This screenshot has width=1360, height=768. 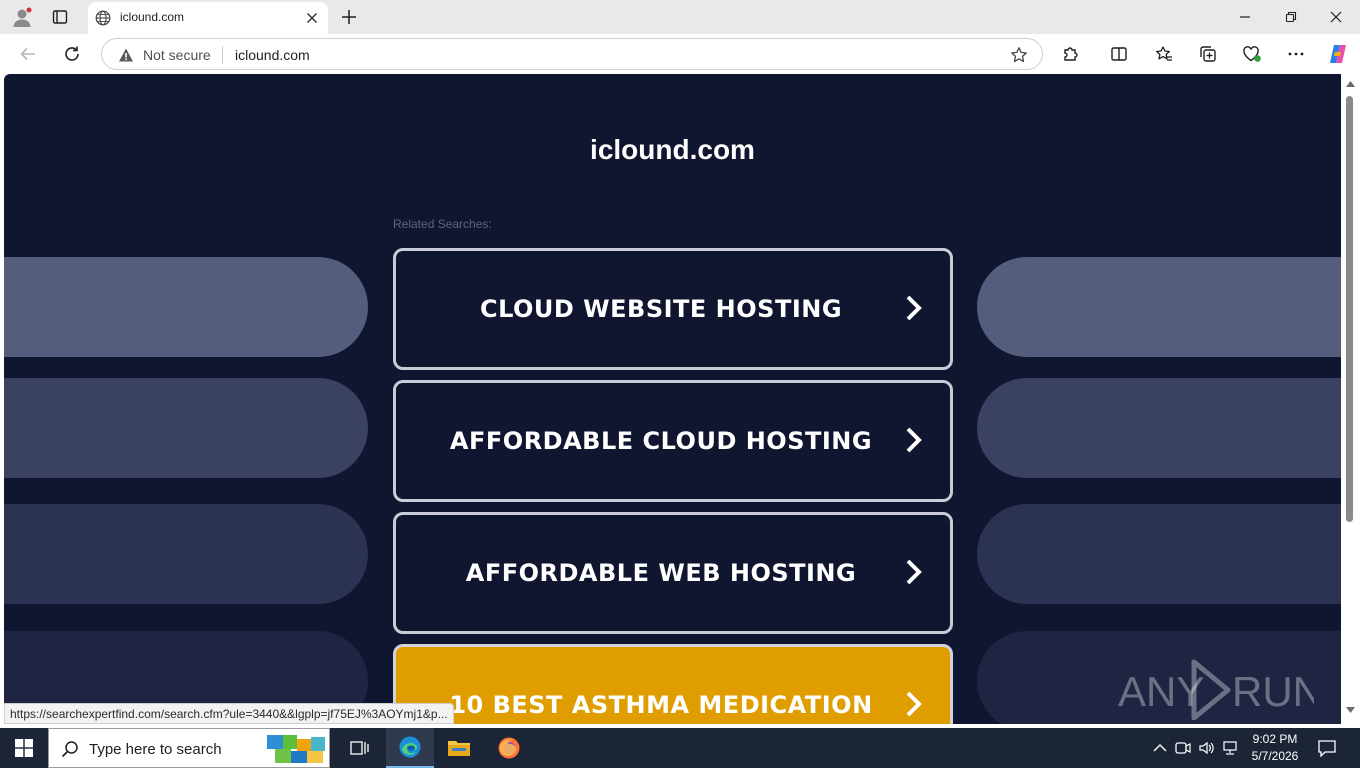 What do you see at coordinates (1350, 710) in the screenshot?
I see `scroll-down-icon` at bounding box center [1350, 710].